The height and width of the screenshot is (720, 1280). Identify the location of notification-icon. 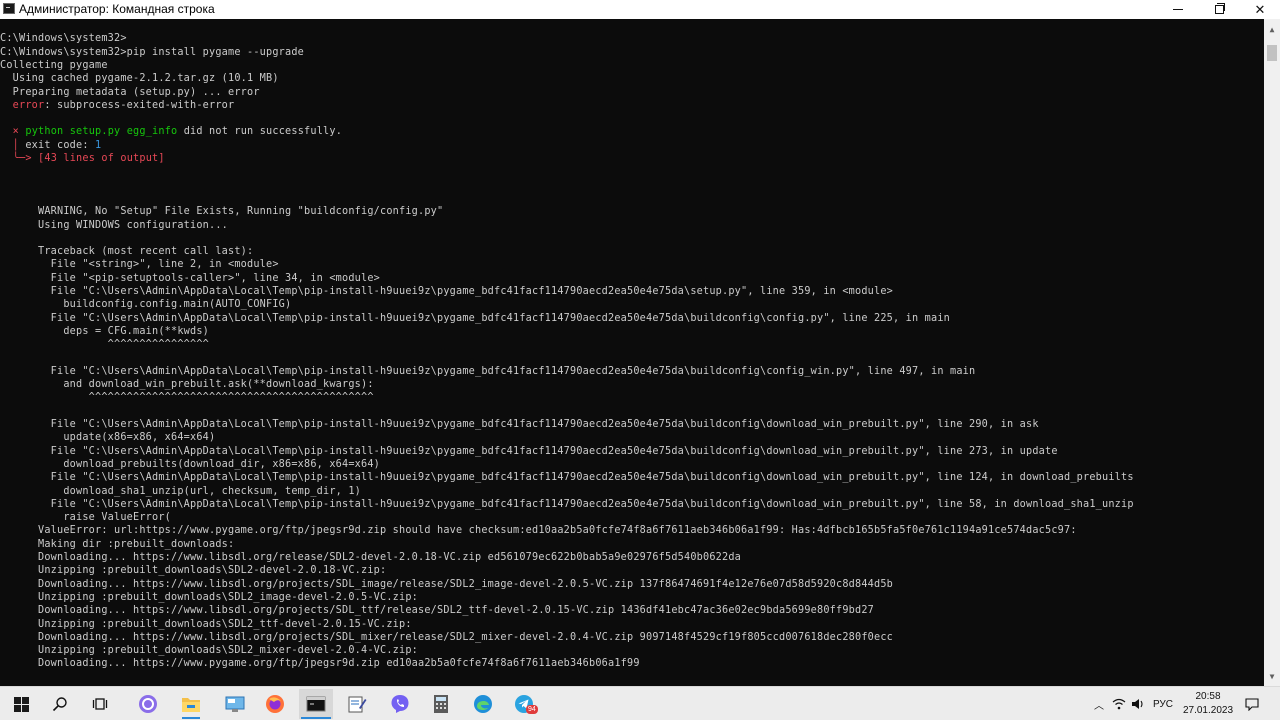
(1252, 704).